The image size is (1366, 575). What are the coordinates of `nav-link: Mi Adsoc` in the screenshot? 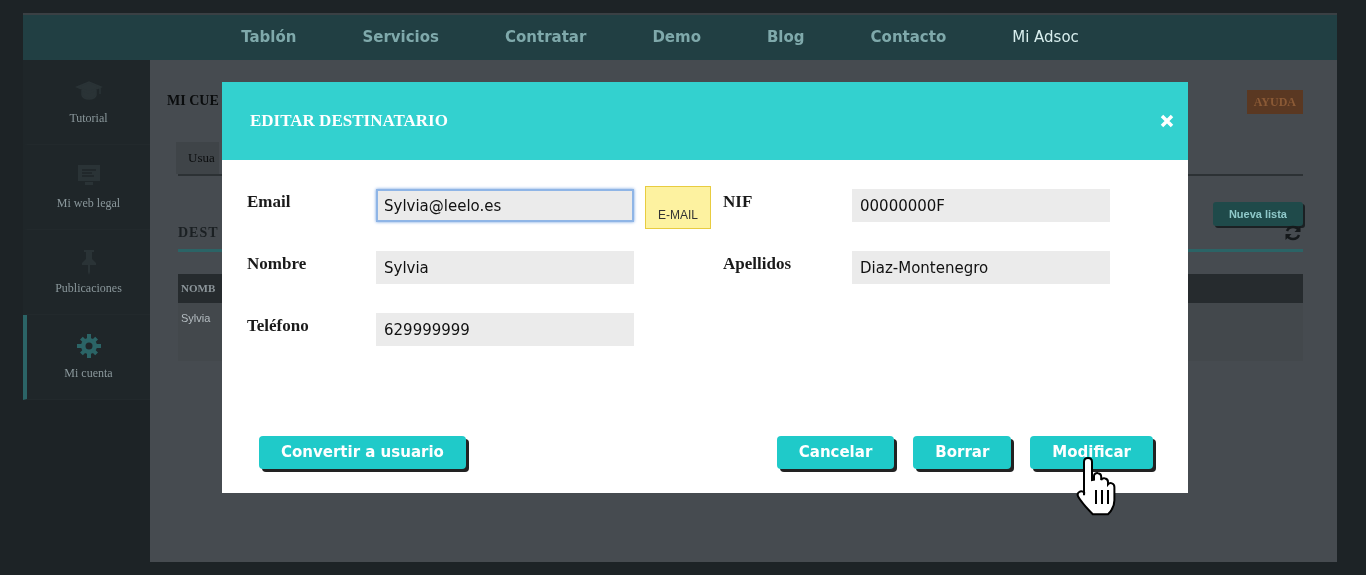 It's located at (1045, 37).